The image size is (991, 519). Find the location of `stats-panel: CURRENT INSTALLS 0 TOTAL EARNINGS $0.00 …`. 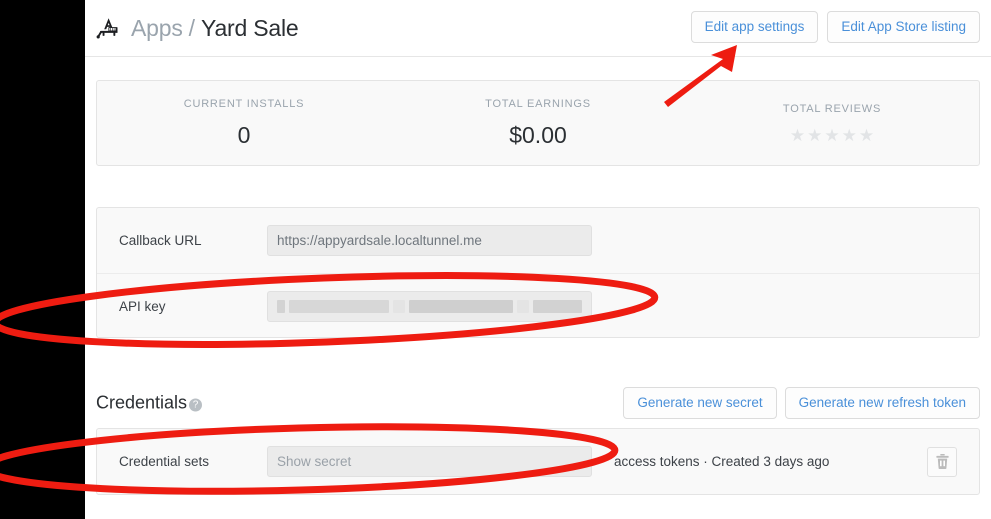

stats-panel: CURRENT INSTALLS 0 TOTAL EARNINGS $0.00 … is located at coordinates (538, 123).